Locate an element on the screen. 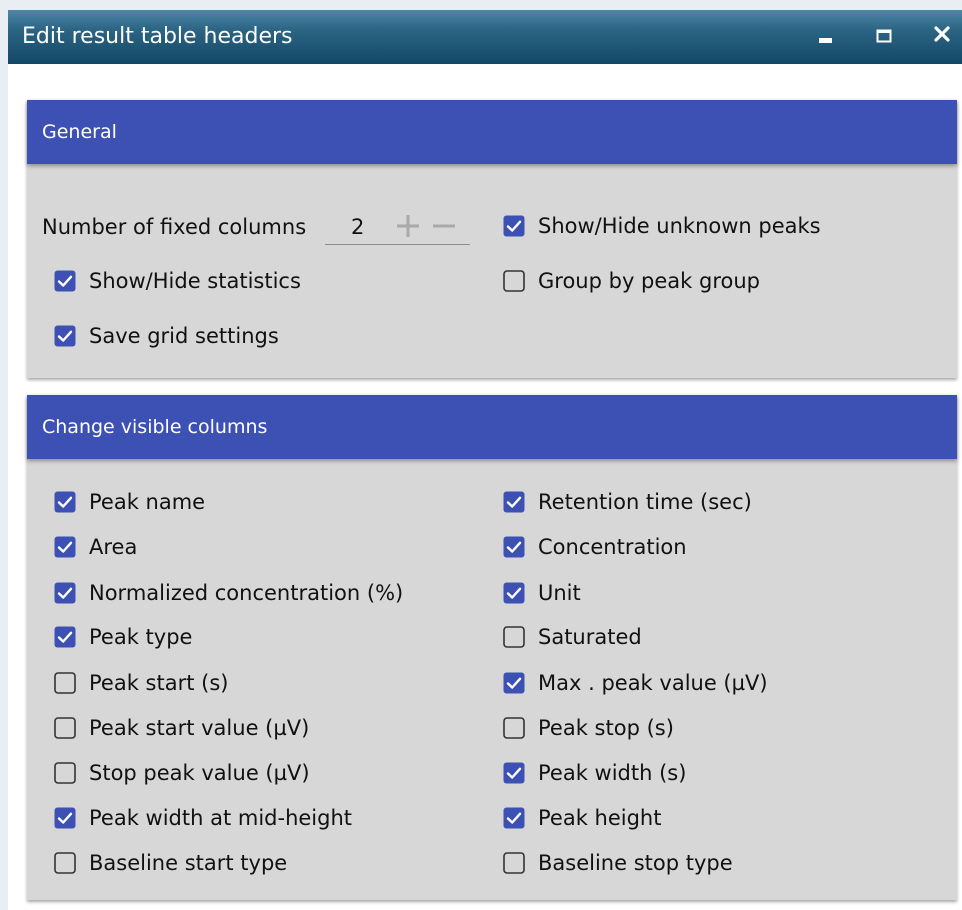 The image size is (962, 910). column-checkbox-normalized-concentration: Normalized concentration (%) is located at coordinates (228, 593).